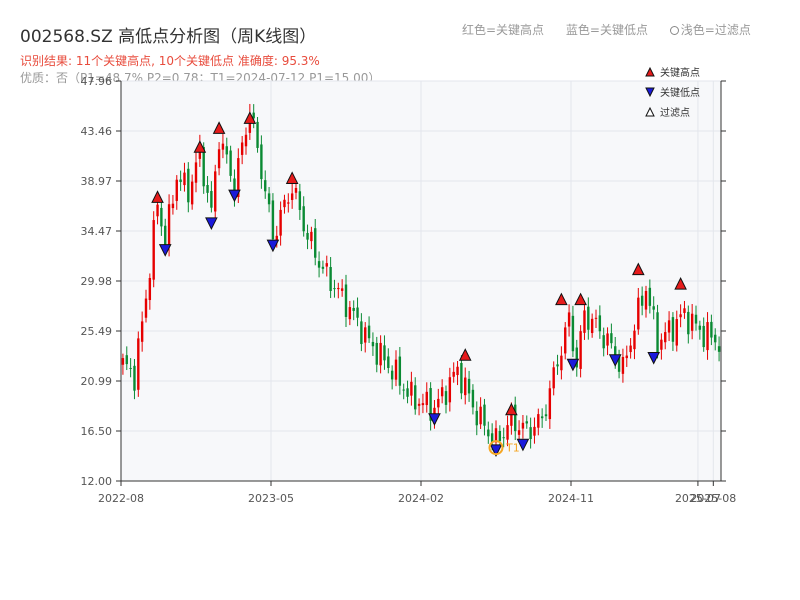 This screenshot has width=800, height=600. What do you see at coordinates (97, 131) in the screenshot?
I see `y-tick-label: 43.46` at bounding box center [97, 131].